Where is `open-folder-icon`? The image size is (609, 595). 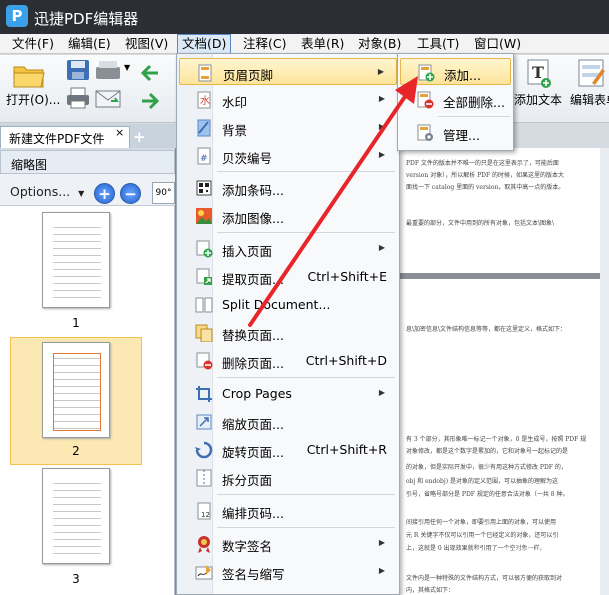
open-folder-icon is located at coordinates (29, 75).